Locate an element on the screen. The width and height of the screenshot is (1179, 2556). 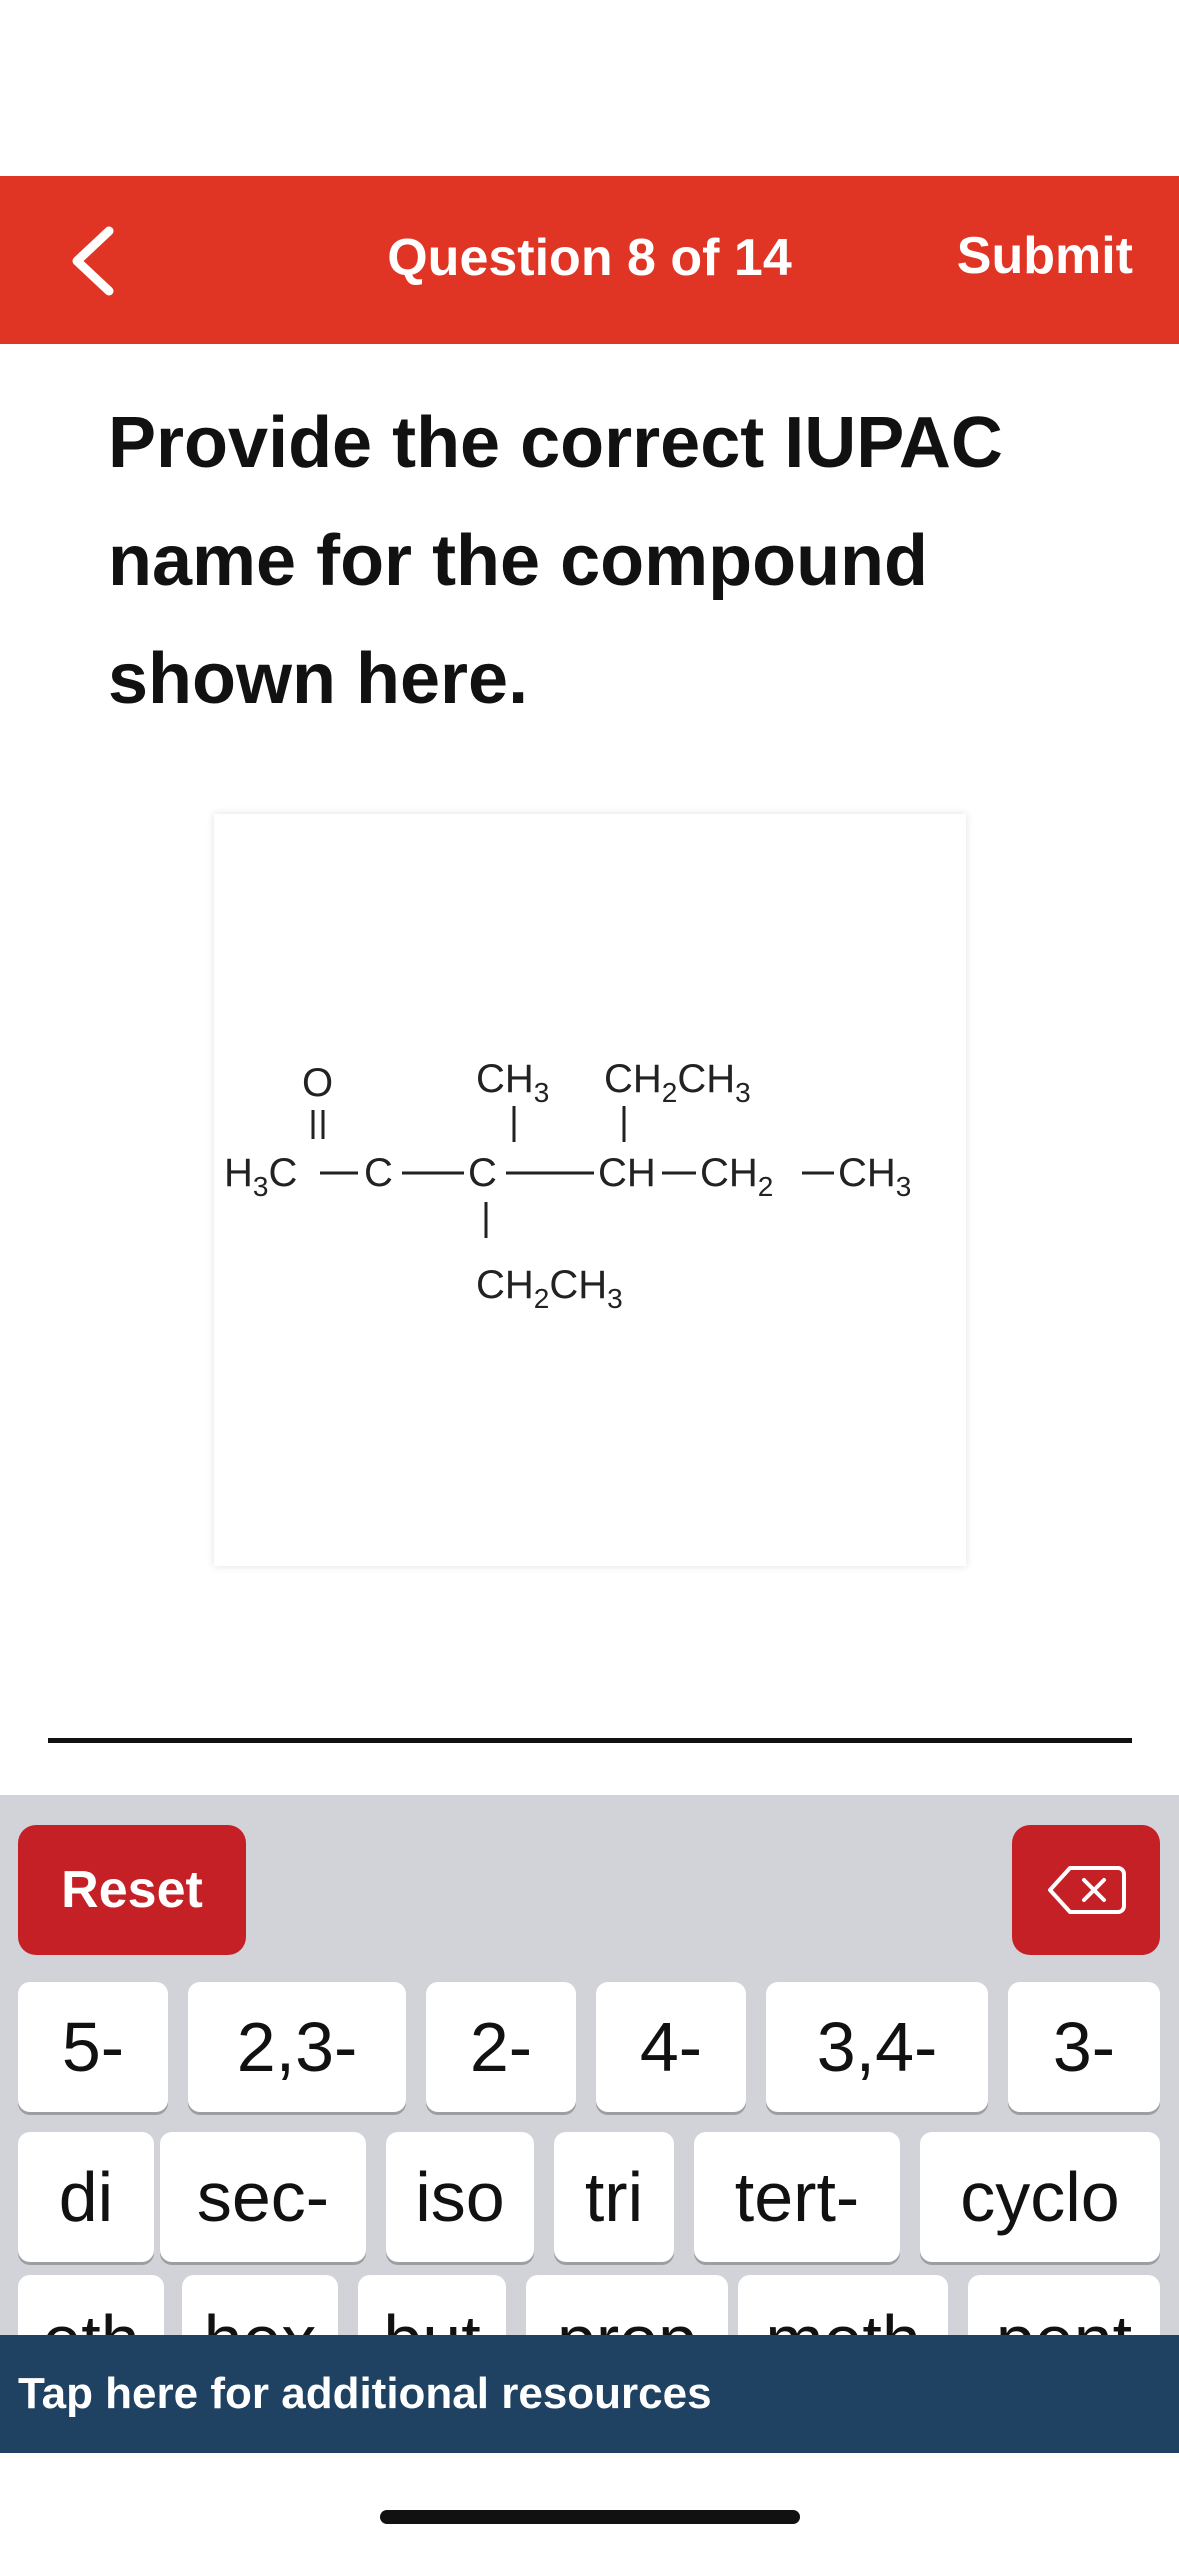
terminal-ch3-label: CH3 is located at coordinates (874, 1176).